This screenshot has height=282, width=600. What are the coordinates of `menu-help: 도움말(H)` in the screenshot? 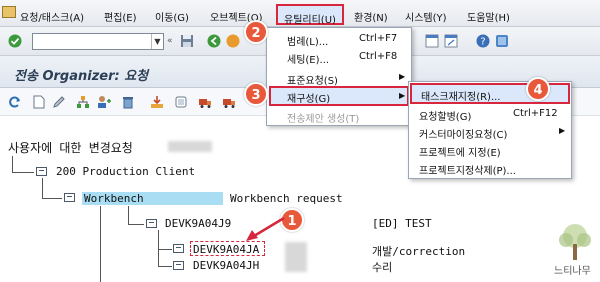 It's located at (488, 16).